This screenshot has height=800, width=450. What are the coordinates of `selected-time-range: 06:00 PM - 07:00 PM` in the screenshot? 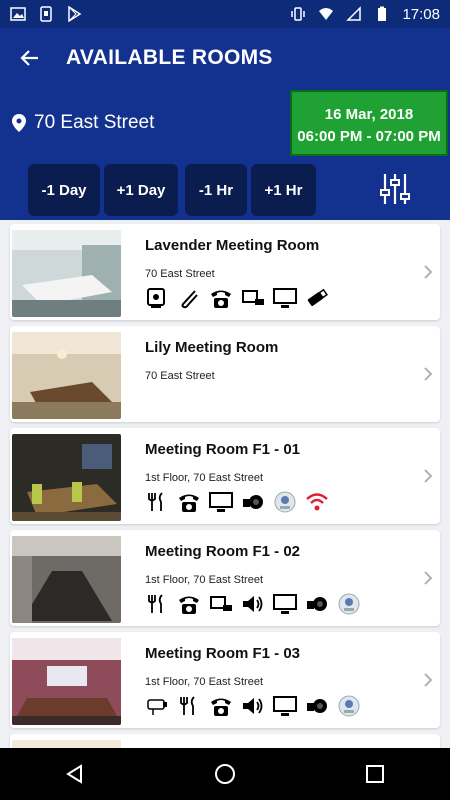 It's located at (369, 136).